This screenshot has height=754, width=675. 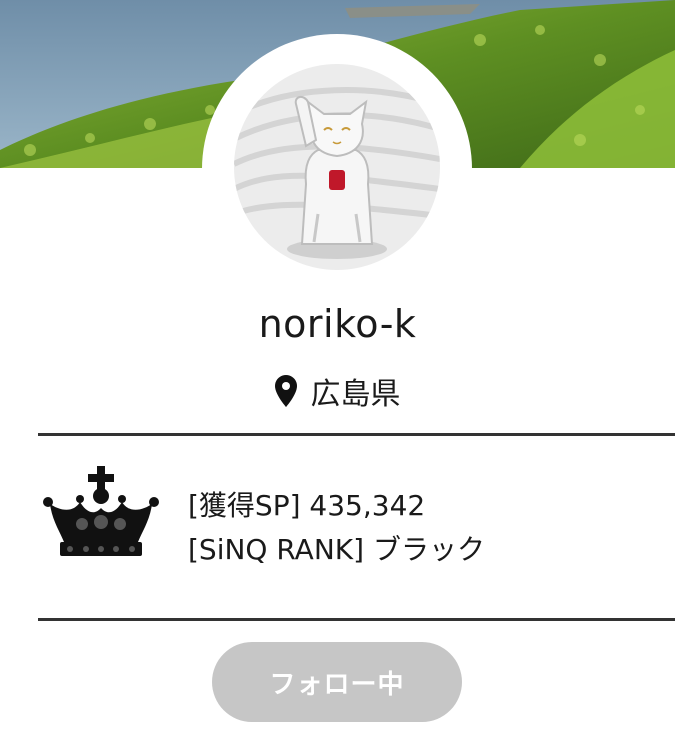 I want to click on map-pin-icon, so click(x=285, y=391).